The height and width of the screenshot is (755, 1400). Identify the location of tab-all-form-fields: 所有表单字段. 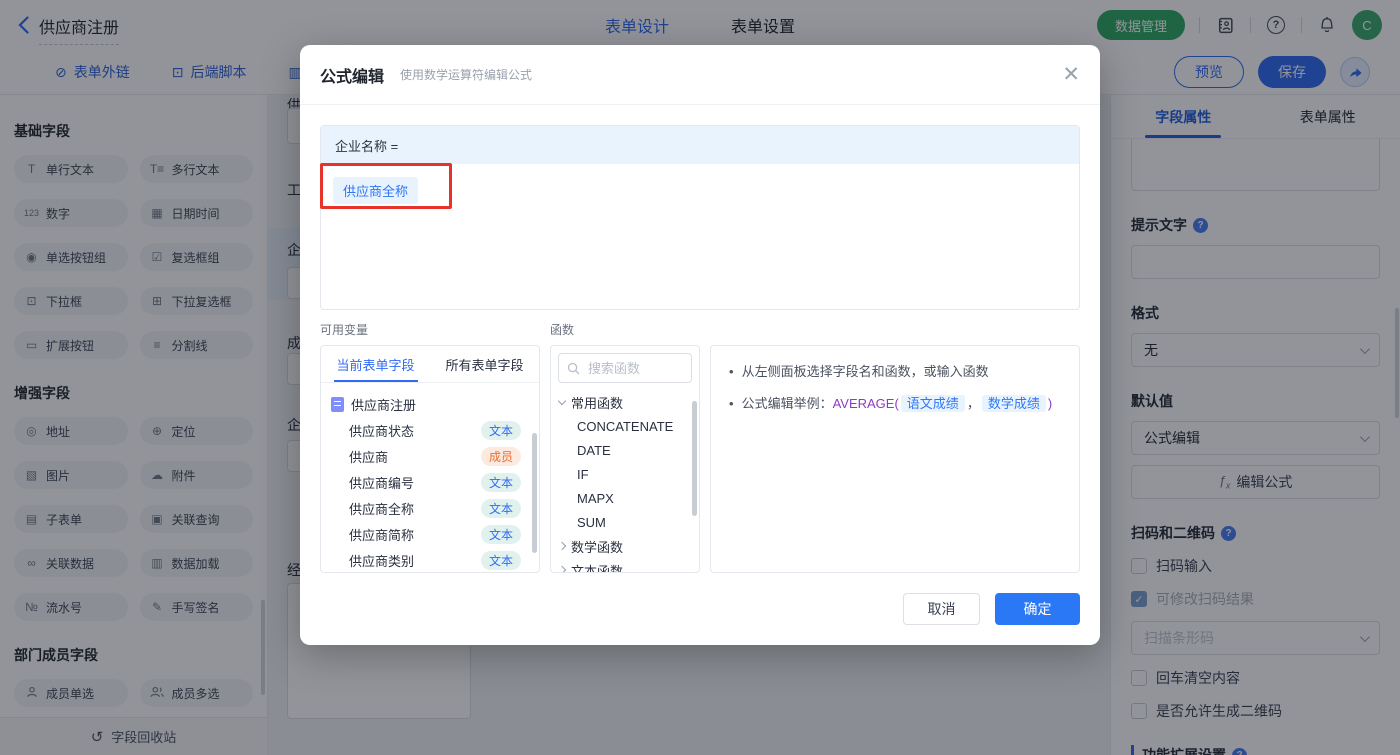
(484, 364).